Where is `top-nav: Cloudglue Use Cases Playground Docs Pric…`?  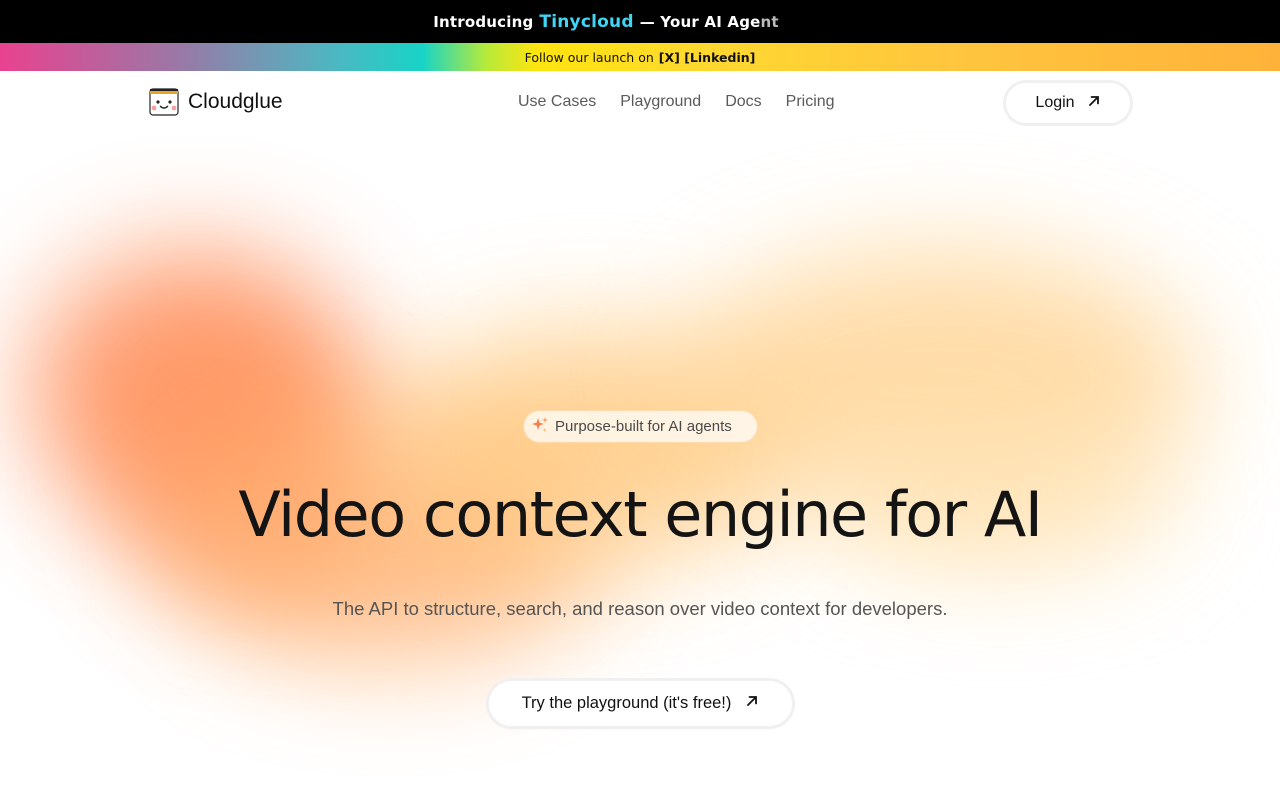
top-nav: Cloudglue Use Cases Playground Docs Pric… is located at coordinates (640, 103).